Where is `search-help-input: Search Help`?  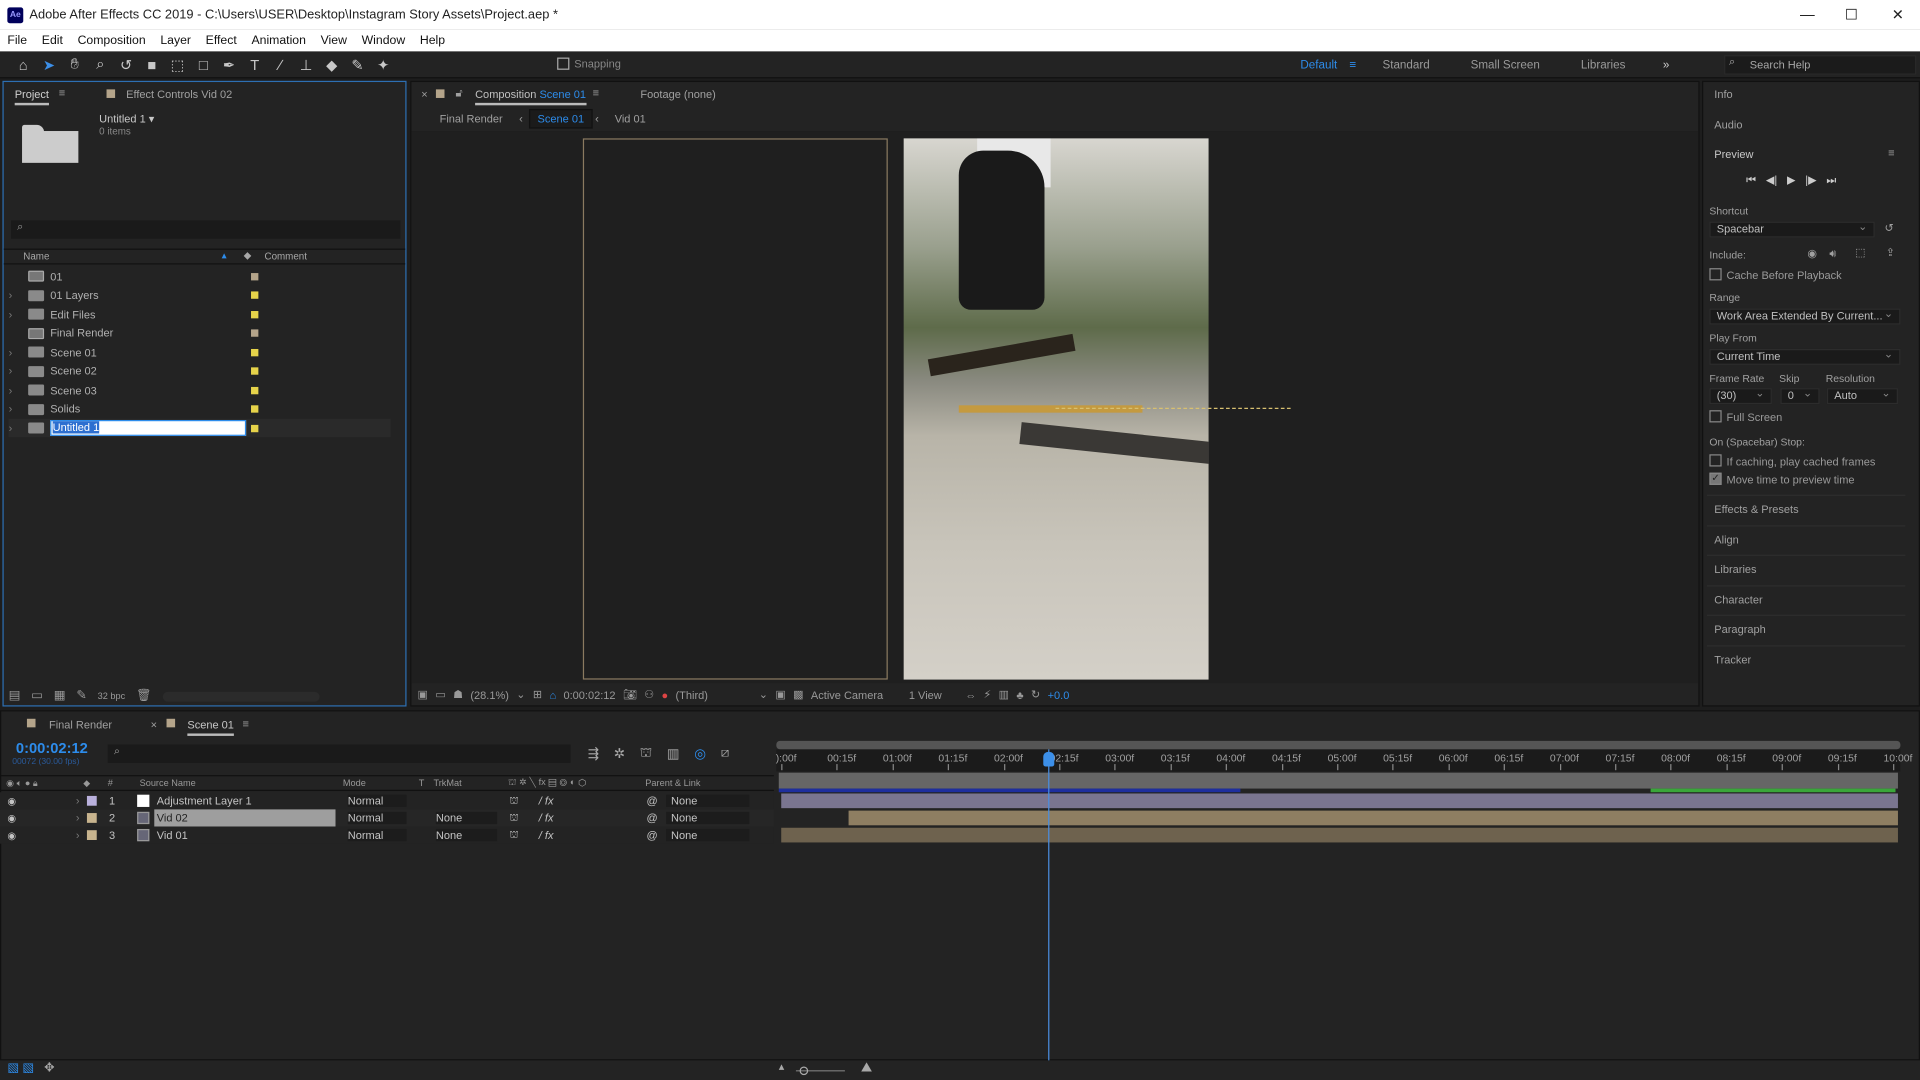 search-help-input: Search Help is located at coordinates (1820, 65).